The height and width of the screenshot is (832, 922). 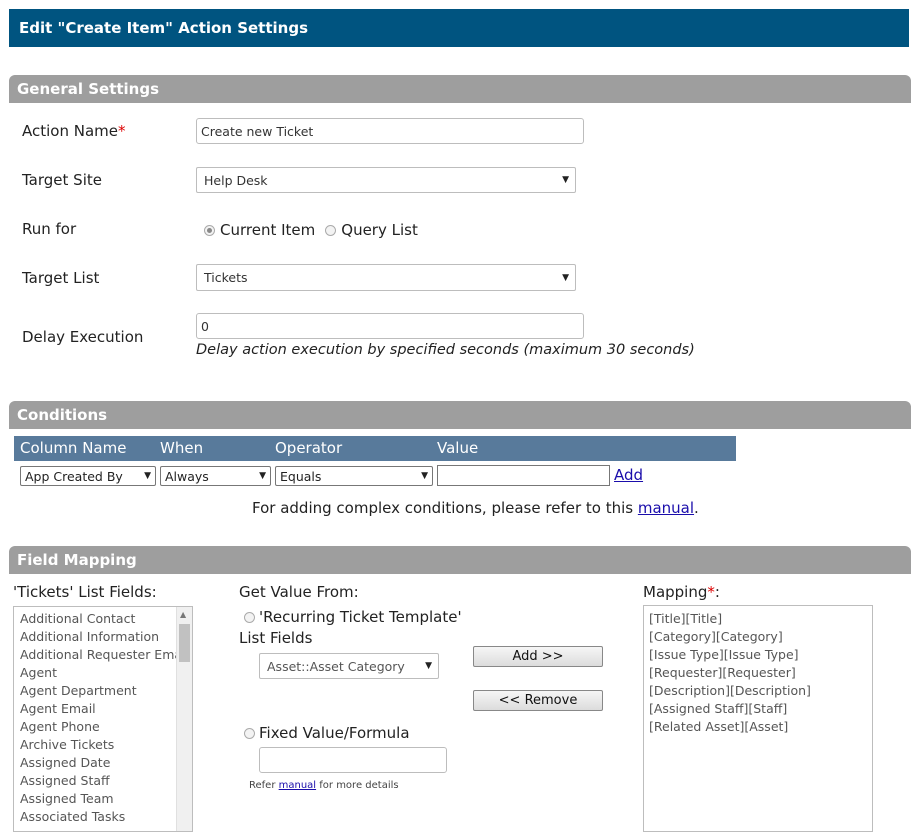 What do you see at coordinates (628, 475) in the screenshot?
I see `add-condition-link: Add` at bounding box center [628, 475].